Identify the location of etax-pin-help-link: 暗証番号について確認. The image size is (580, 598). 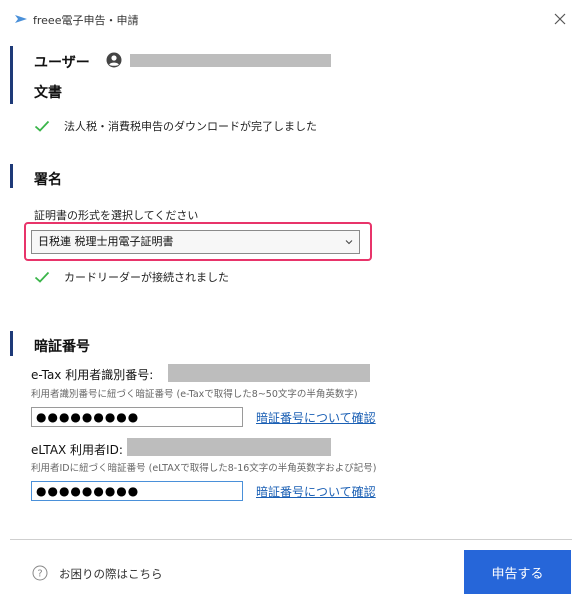
(316, 417).